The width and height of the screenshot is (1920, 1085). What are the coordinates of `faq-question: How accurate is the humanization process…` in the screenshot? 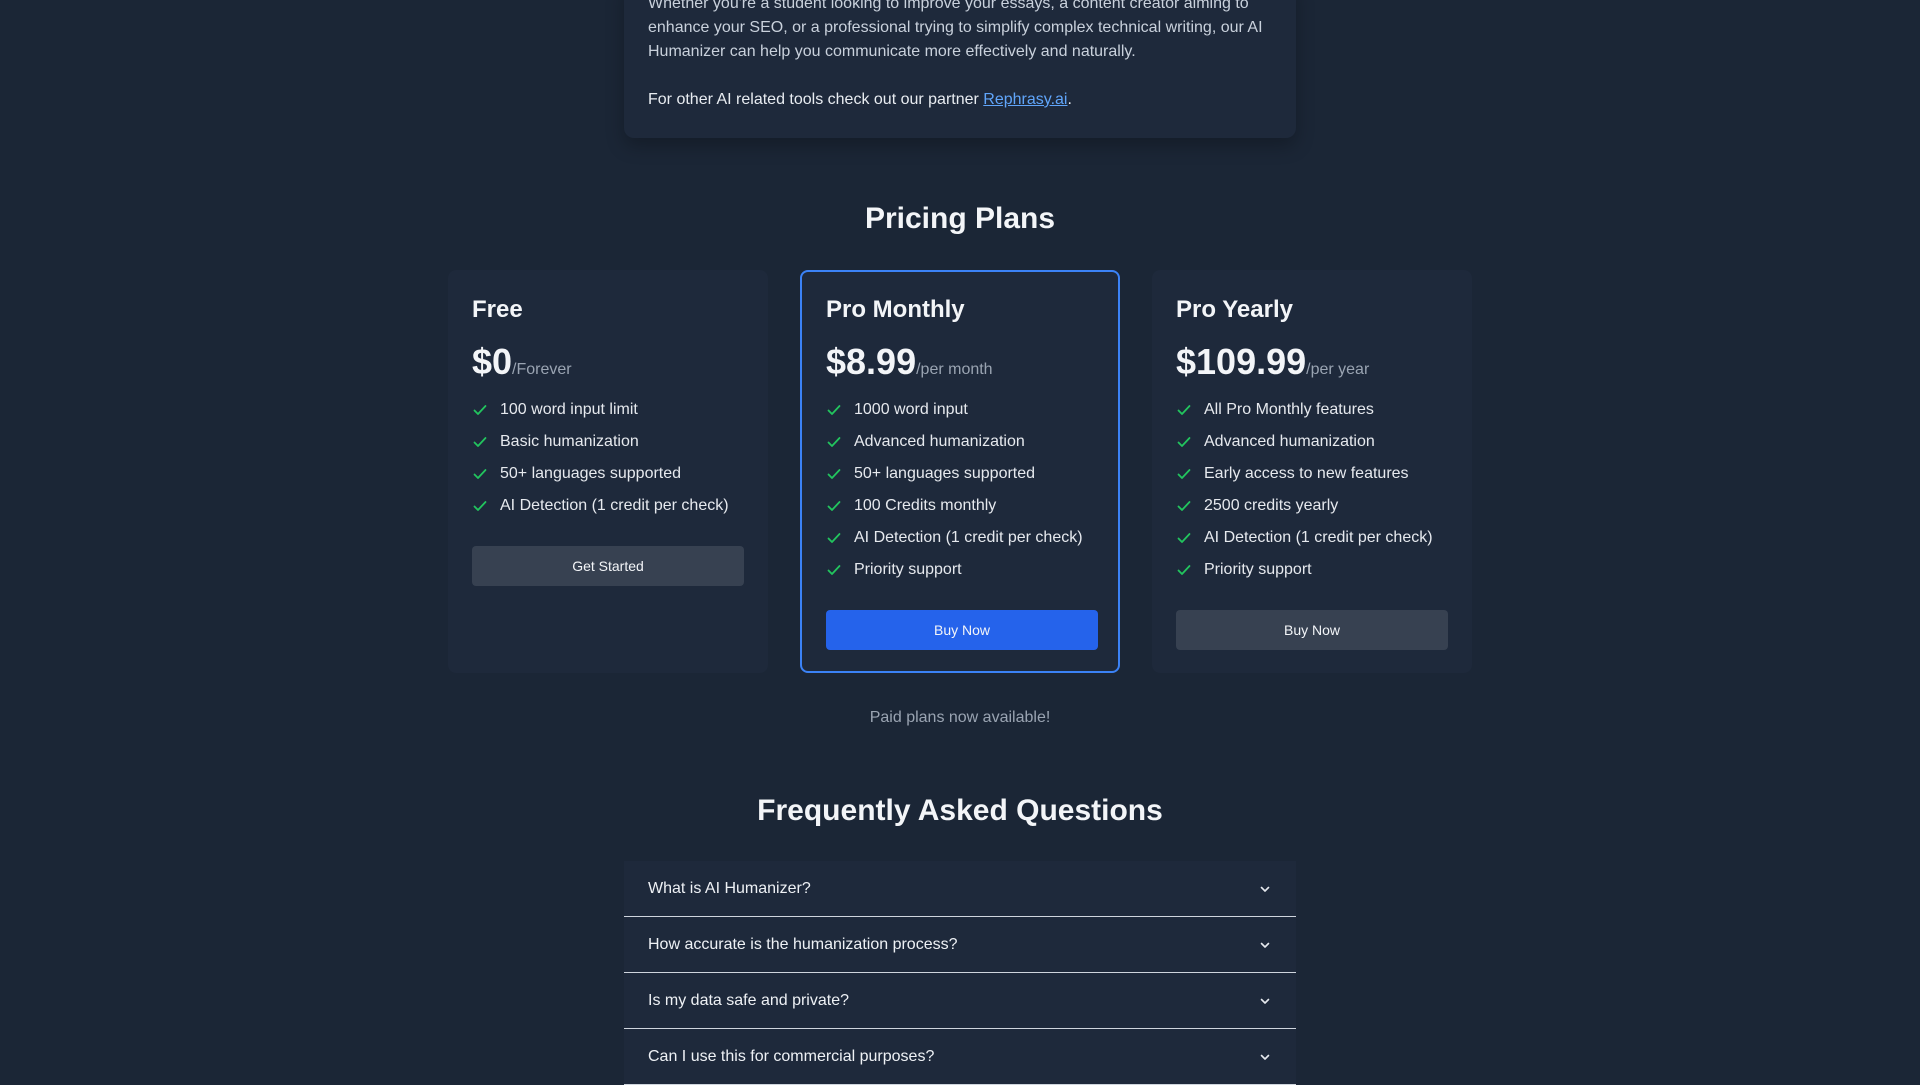 It's located at (803, 944).